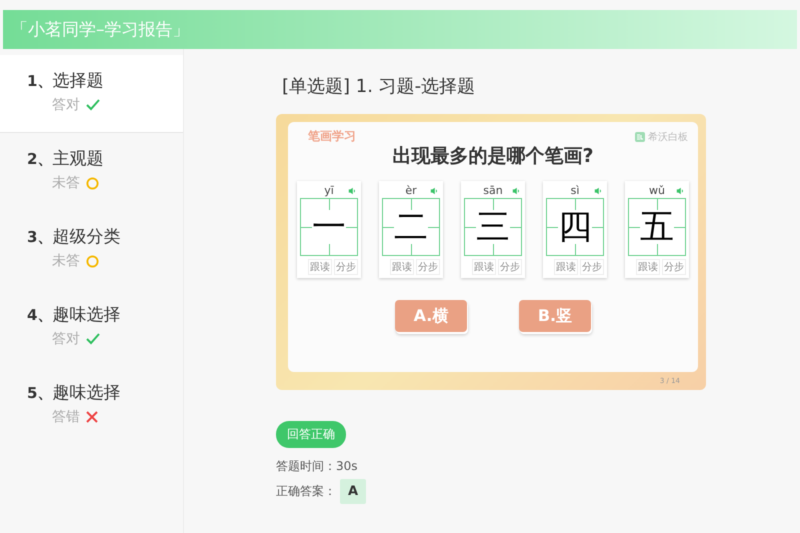  What do you see at coordinates (431, 316) in the screenshot?
I see `answer-option: A.横` at bounding box center [431, 316].